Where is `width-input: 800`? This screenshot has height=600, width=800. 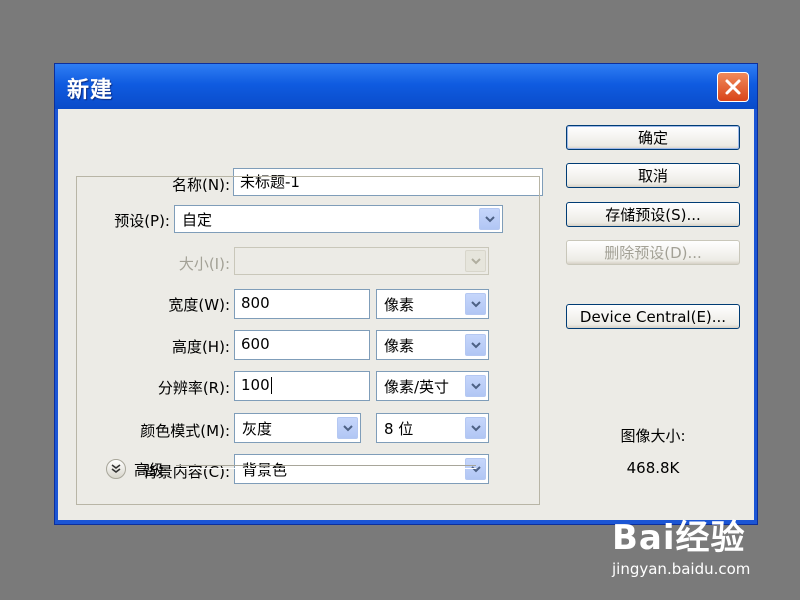
width-input: 800 is located at coordinates (302, 304).